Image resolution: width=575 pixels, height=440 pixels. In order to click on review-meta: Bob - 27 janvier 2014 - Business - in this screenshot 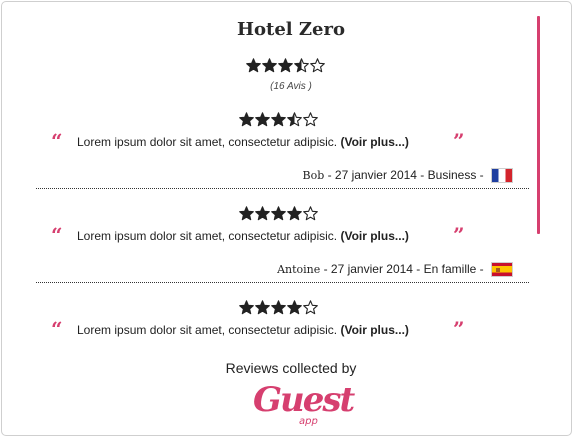, I will do `click(407, 175)`.